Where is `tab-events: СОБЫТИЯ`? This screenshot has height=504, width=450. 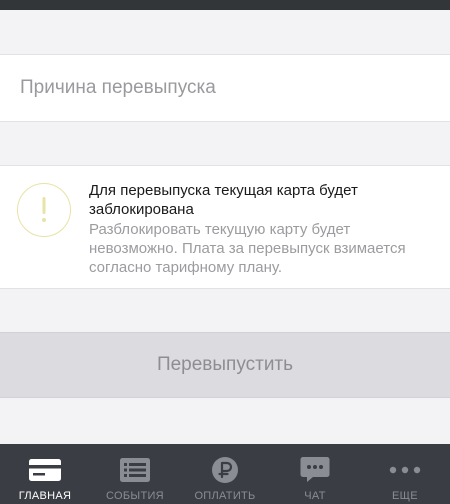
tab-events: СОБЫТИЯ is located at coordinates (135, 474).